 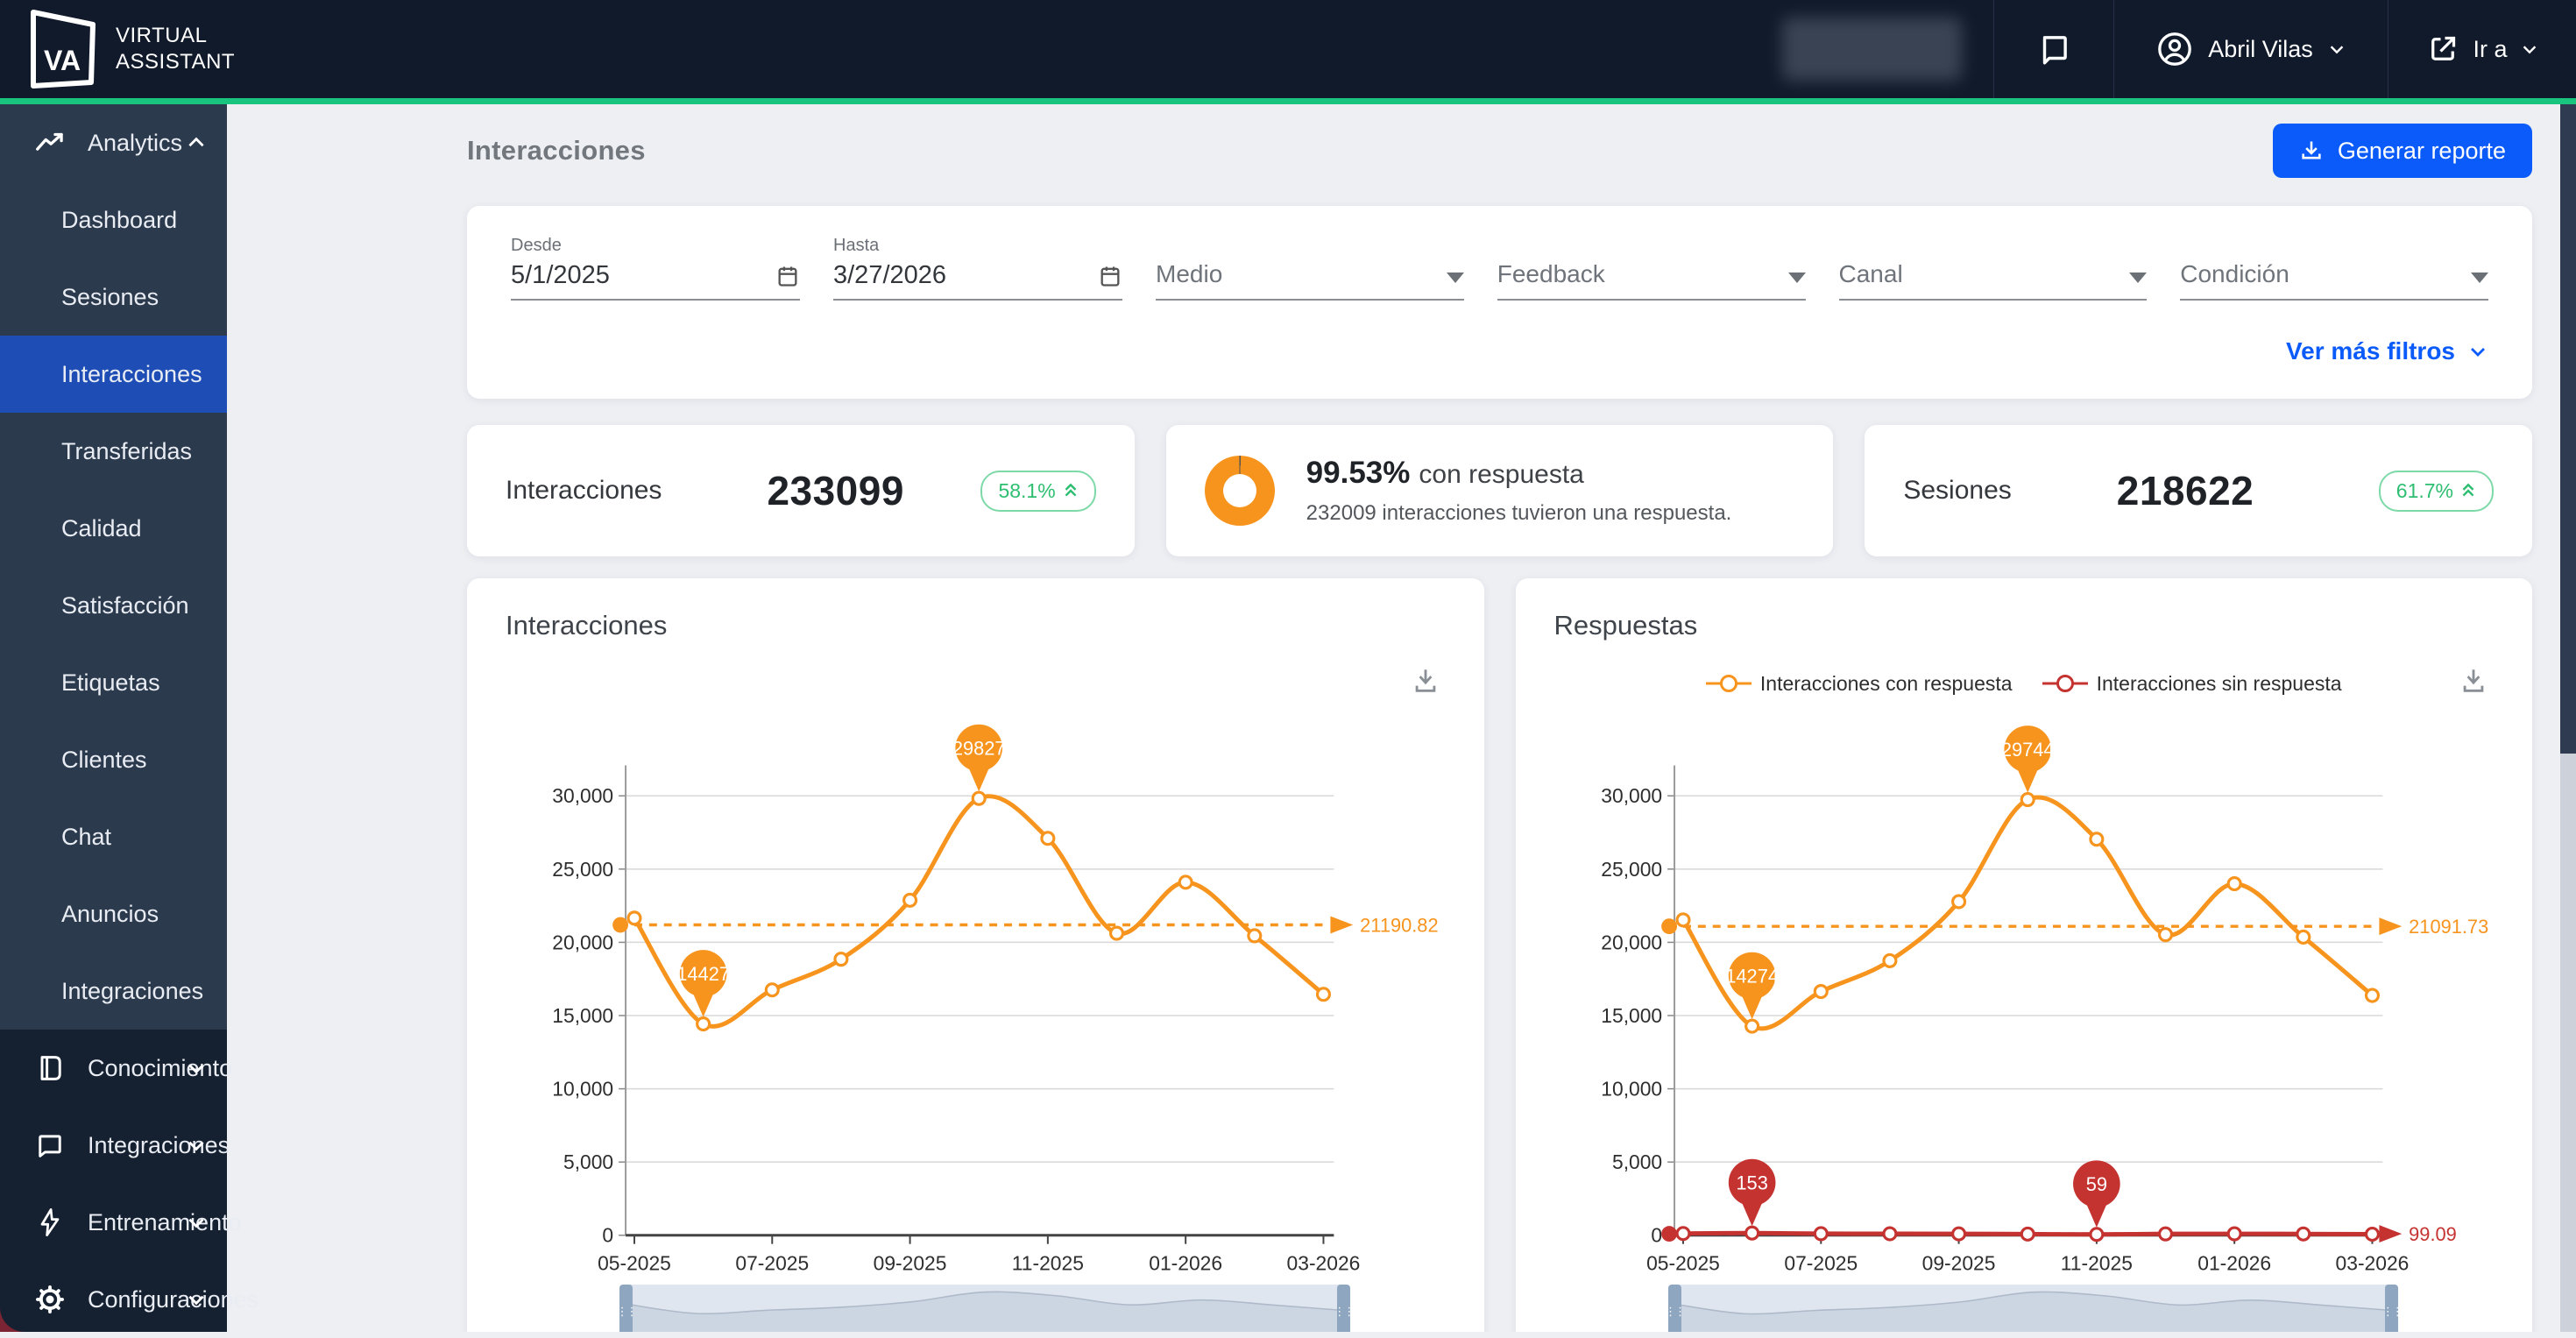 What do you see at coordinates (1631, 942) in the screenshot?
I see `svg-text: 20,000` at bounding box center [1631, 942].